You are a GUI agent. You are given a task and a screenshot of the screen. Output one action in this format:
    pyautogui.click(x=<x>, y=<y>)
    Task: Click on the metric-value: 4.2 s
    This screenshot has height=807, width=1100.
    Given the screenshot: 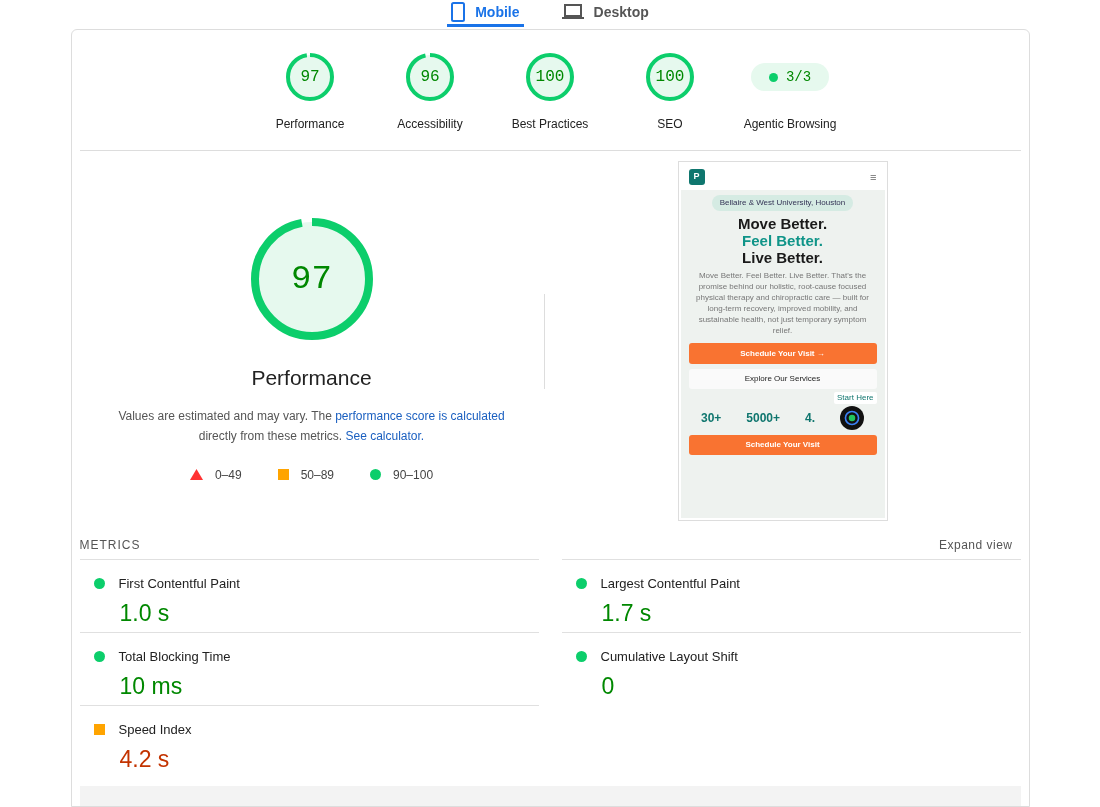 What is the action you would take?
    pyautogui.click(x=145, y=759)
    